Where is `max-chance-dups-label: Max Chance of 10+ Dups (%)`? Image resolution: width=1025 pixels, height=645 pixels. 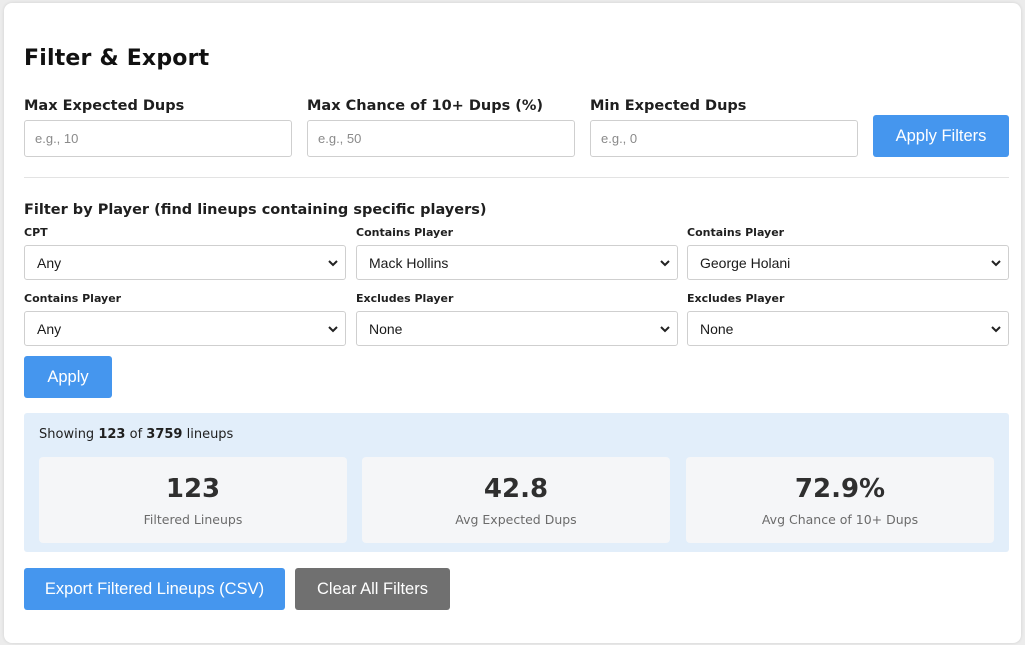 max-chance-dups-label: Max Chance of 10+ Dups (%) is located at coordinates (425, 106).